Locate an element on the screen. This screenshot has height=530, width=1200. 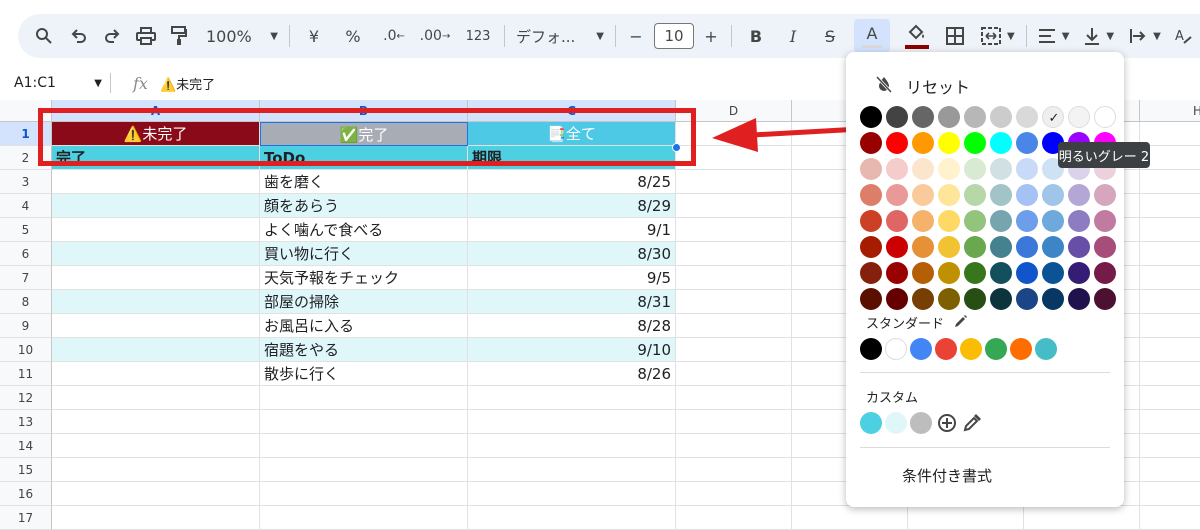
italic-button: I is located at coordinates (793, 36).